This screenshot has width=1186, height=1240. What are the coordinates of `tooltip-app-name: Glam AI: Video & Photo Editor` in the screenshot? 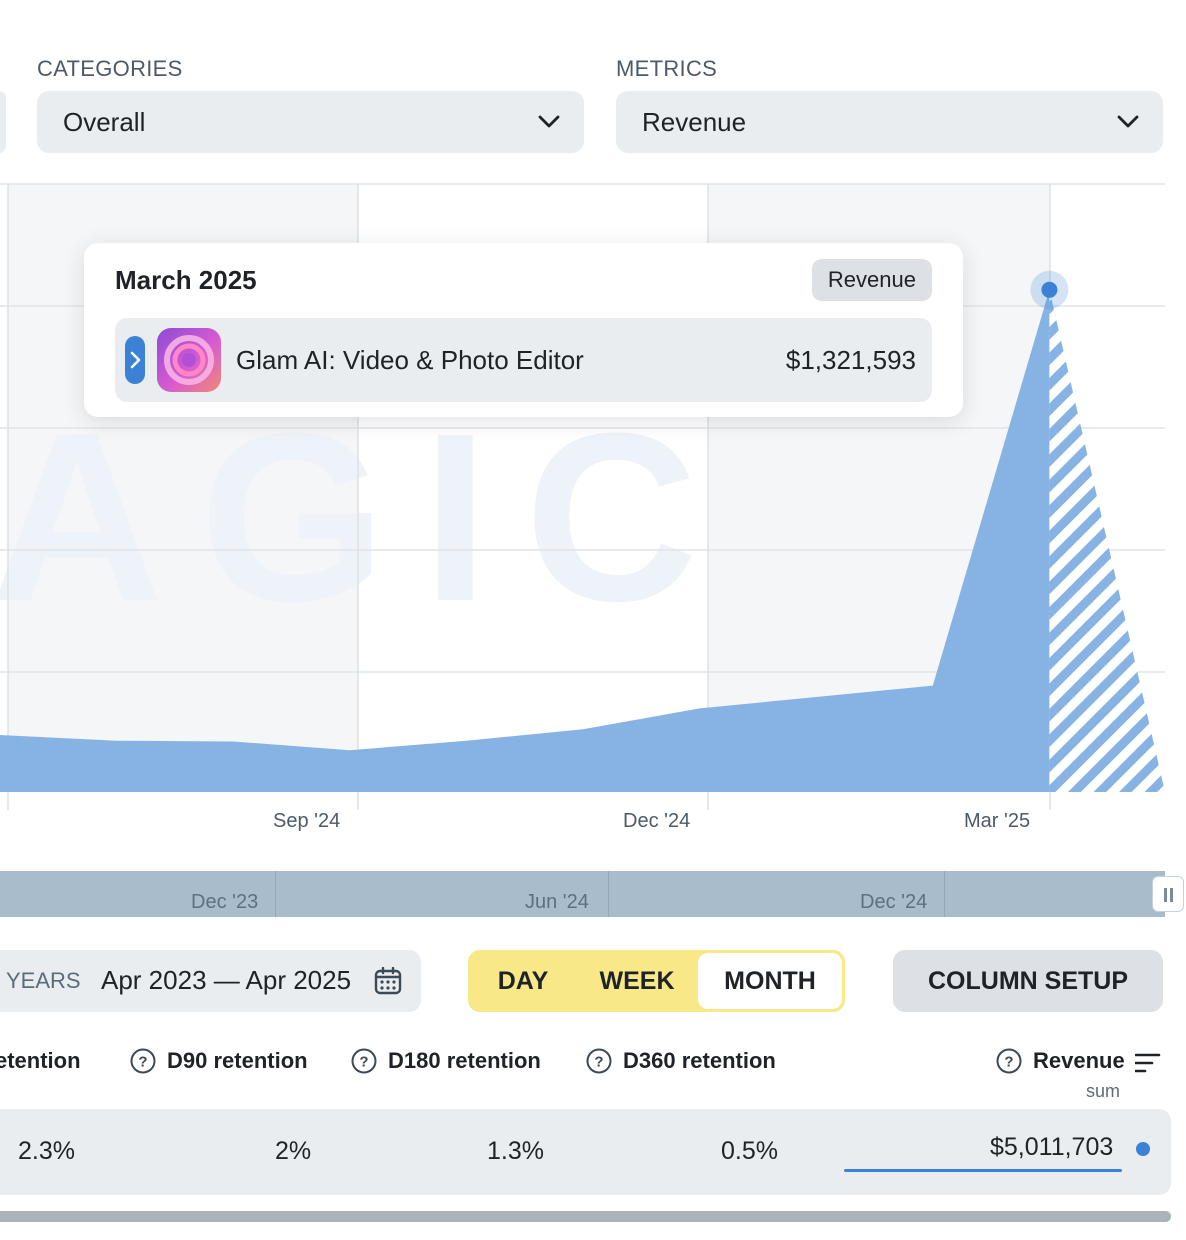 It's located at (410, 360).